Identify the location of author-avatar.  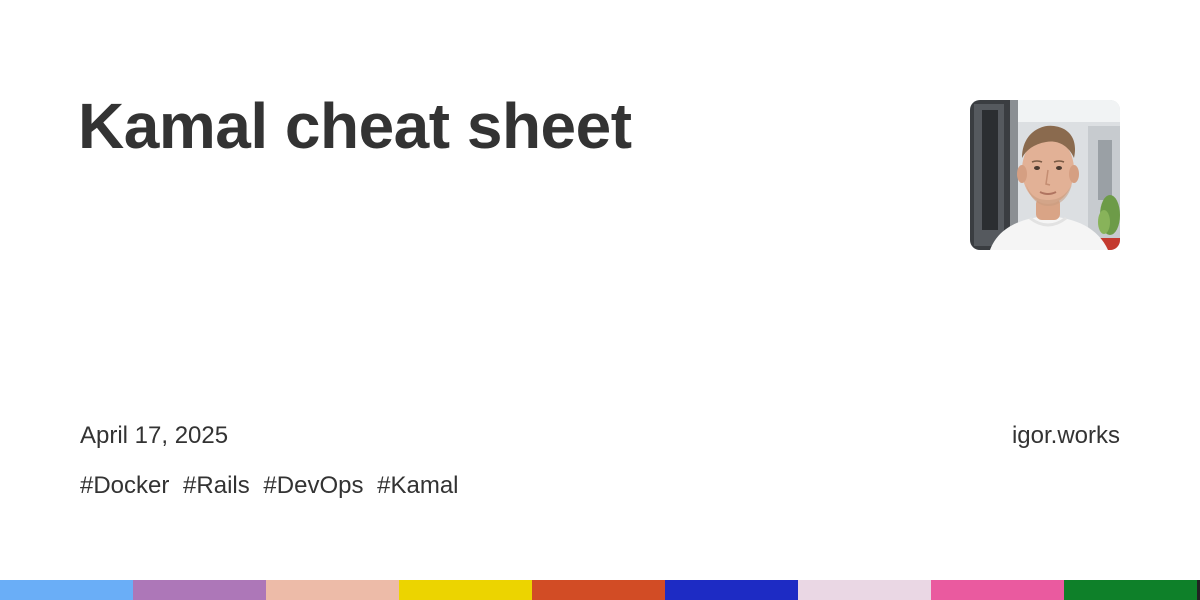
(1045, 175).